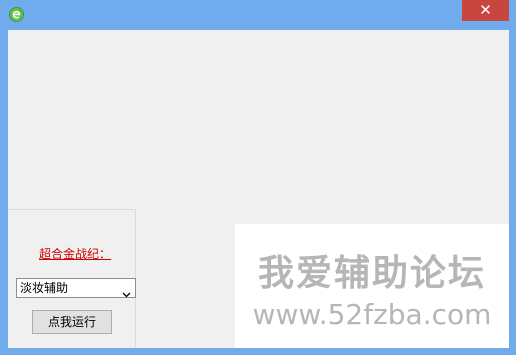 The image size is (516, 355). Describe the element at coordinates (44, 288) in the screenshot. I see `mode-select-value: 淡妆辅助` at that location.